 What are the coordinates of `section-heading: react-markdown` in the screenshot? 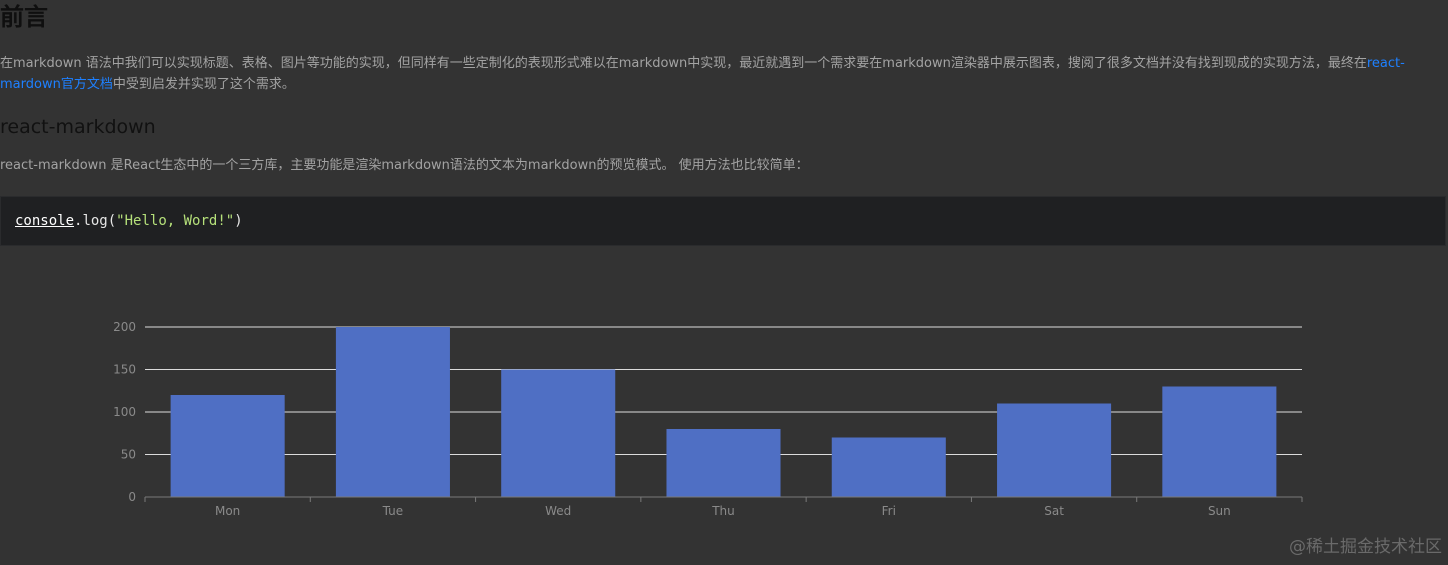 It's located at (78, 127).